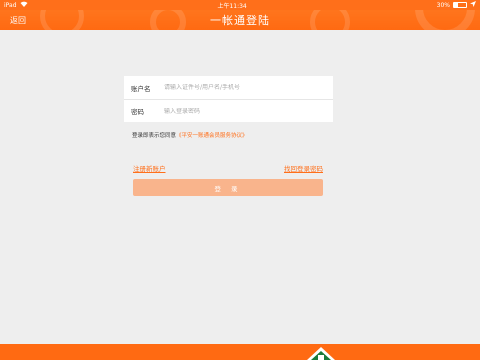  I want to click on register-link: 注册新账户, so click(149, 168).